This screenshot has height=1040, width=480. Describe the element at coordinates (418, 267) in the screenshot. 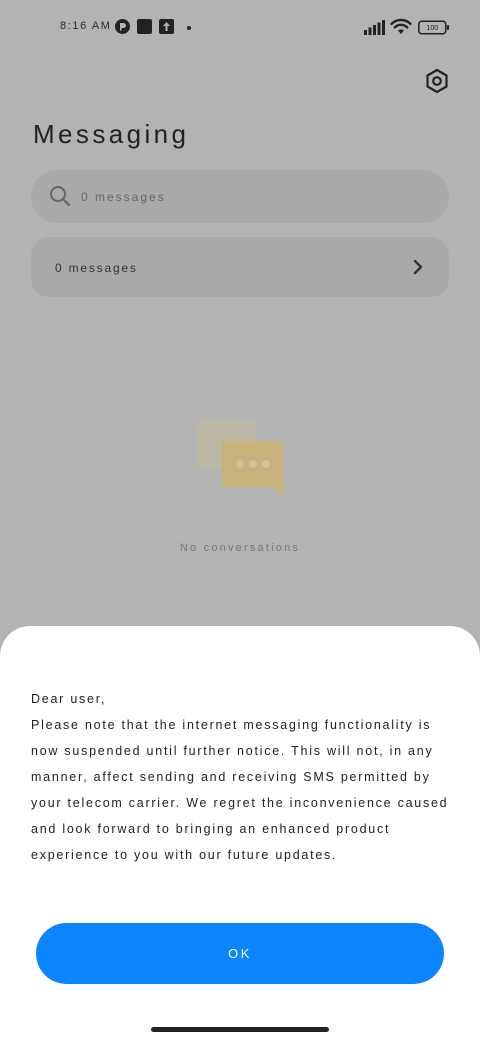

I see `chevron-right-icon` at that location.